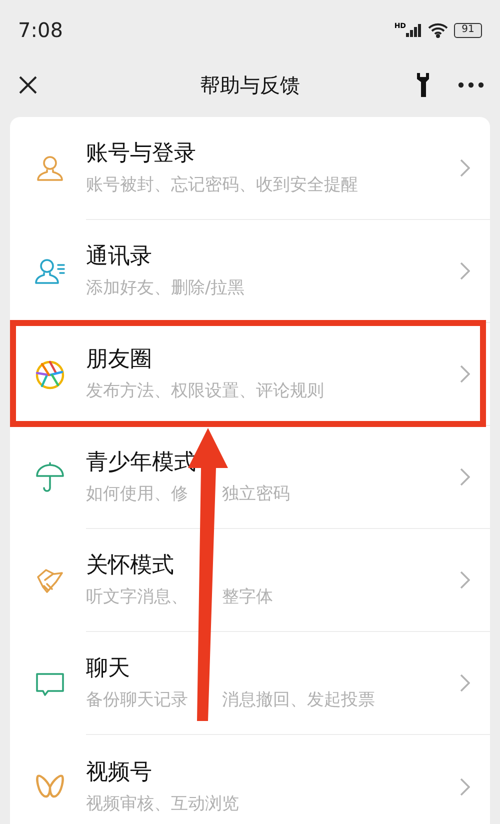 Image resolution: width=500 pixels, height=824 pixels. Describe the element at coordinates (137, 700) in the screenshot. I see `item-description: 备份聊天记录` at that location.